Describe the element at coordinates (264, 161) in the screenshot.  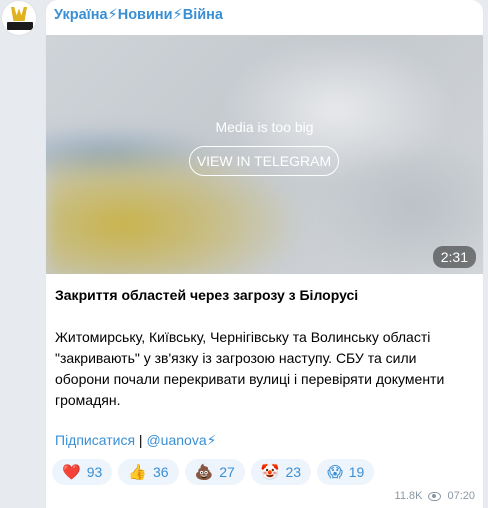
I see `view-in-telegram-button: VIEW IN TELEGRAM` at that location.